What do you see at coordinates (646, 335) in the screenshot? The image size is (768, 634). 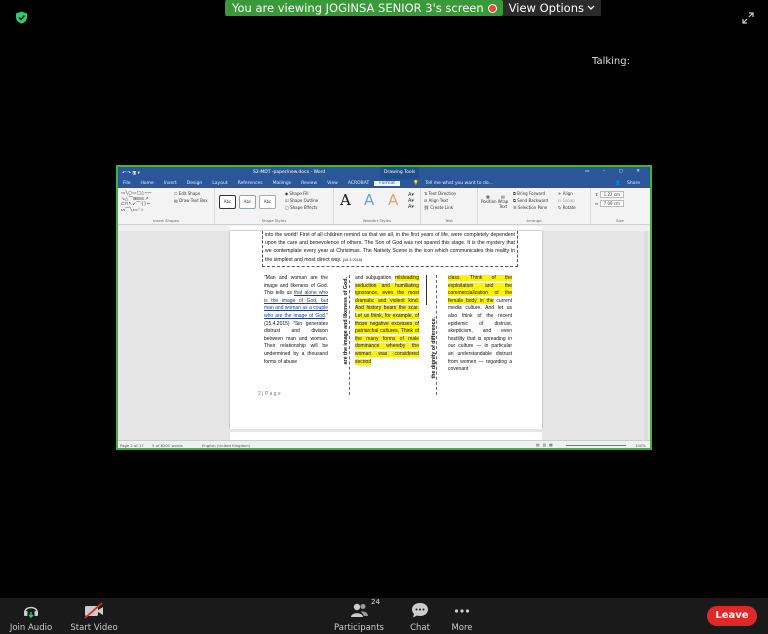 I see `vertical-scrollbar` at bounding box center [646, 335].